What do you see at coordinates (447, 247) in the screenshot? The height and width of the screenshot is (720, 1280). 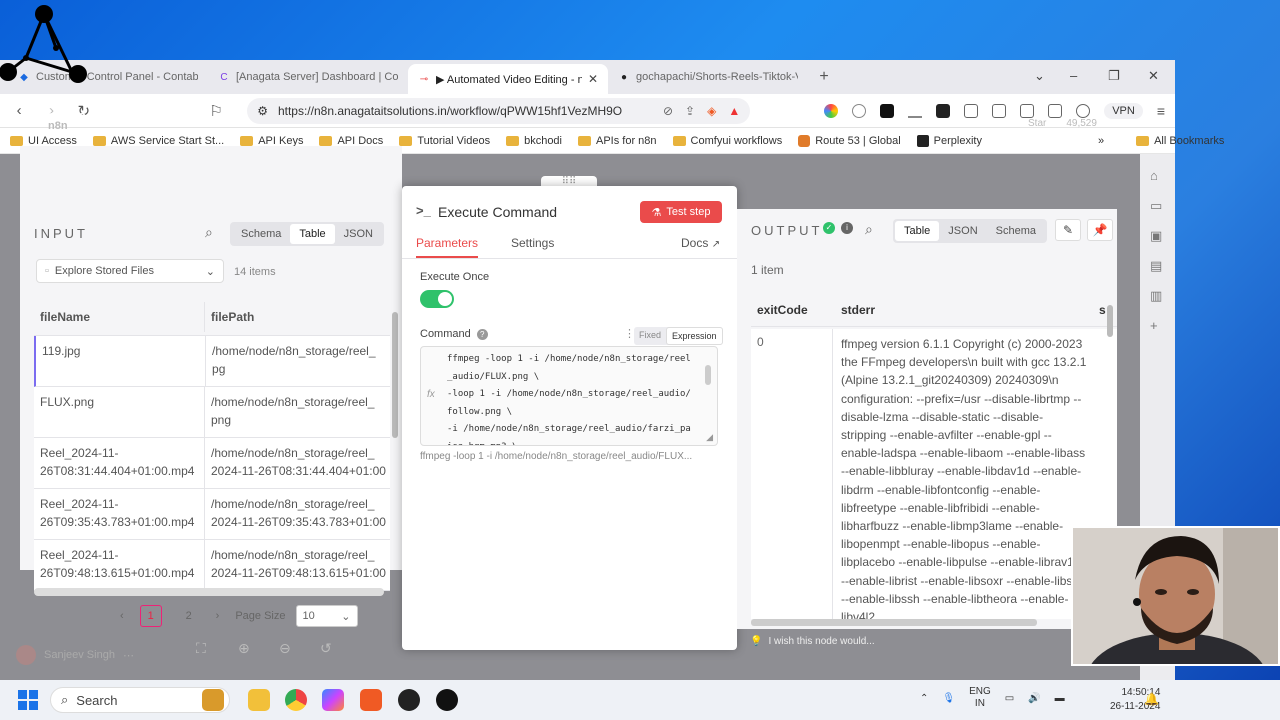 I see `tab-parameters: Parameters` at bounding box center [447, 247].